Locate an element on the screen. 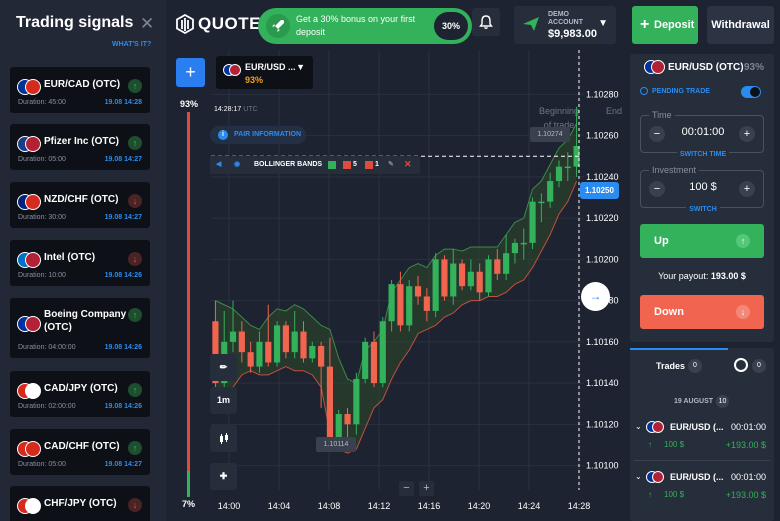 This screenshot has width=780, height=521. deposit-button: + Deposit is located at coordinates (665, 25).